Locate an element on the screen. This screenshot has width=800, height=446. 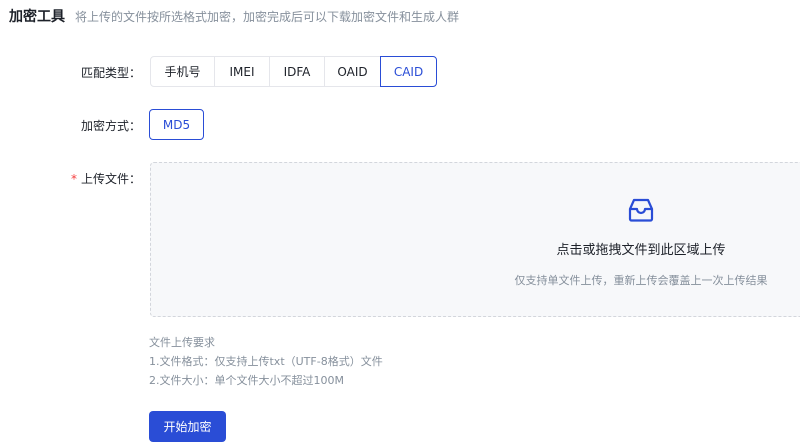
upload-label: * 上传文件： is located at coordinates (101, 178).